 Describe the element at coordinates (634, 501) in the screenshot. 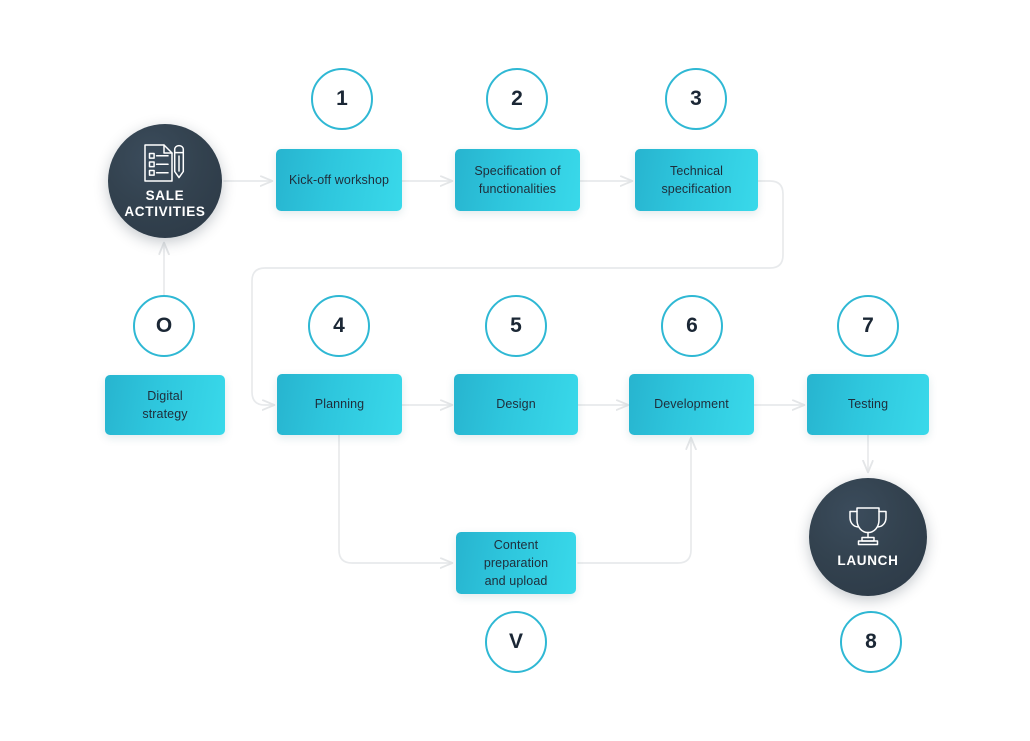

I see `connector-content-to-development` at that location.